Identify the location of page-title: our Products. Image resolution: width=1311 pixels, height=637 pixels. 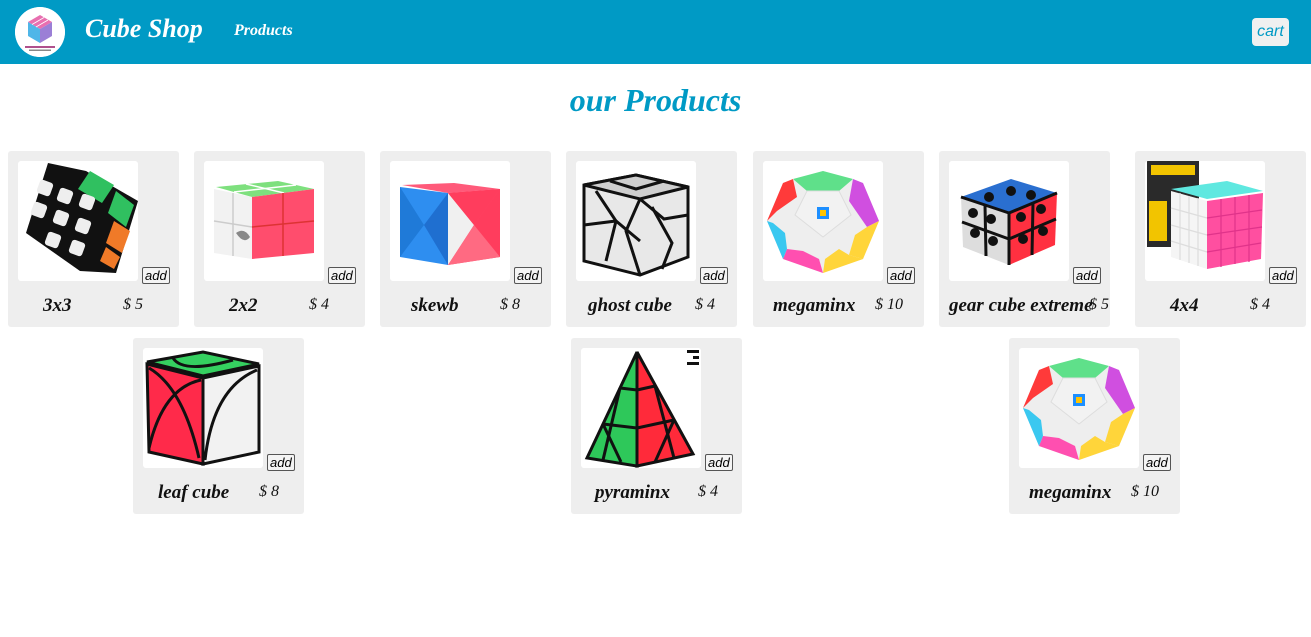
(655, 100).